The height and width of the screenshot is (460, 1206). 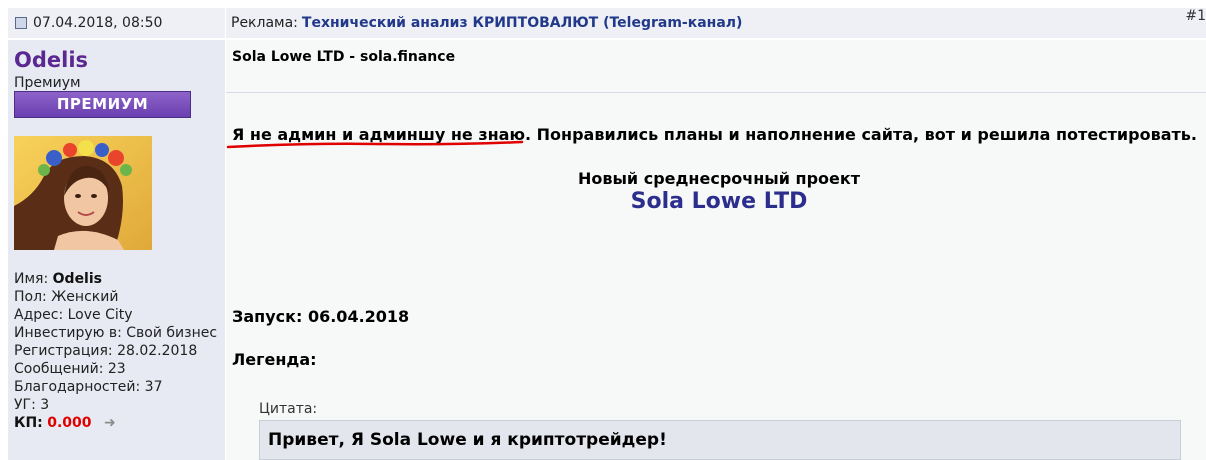 What do you see at coordinates (51, 60) in the screenshot?
I see `username: Odelis` at bounding box center [51, 60].